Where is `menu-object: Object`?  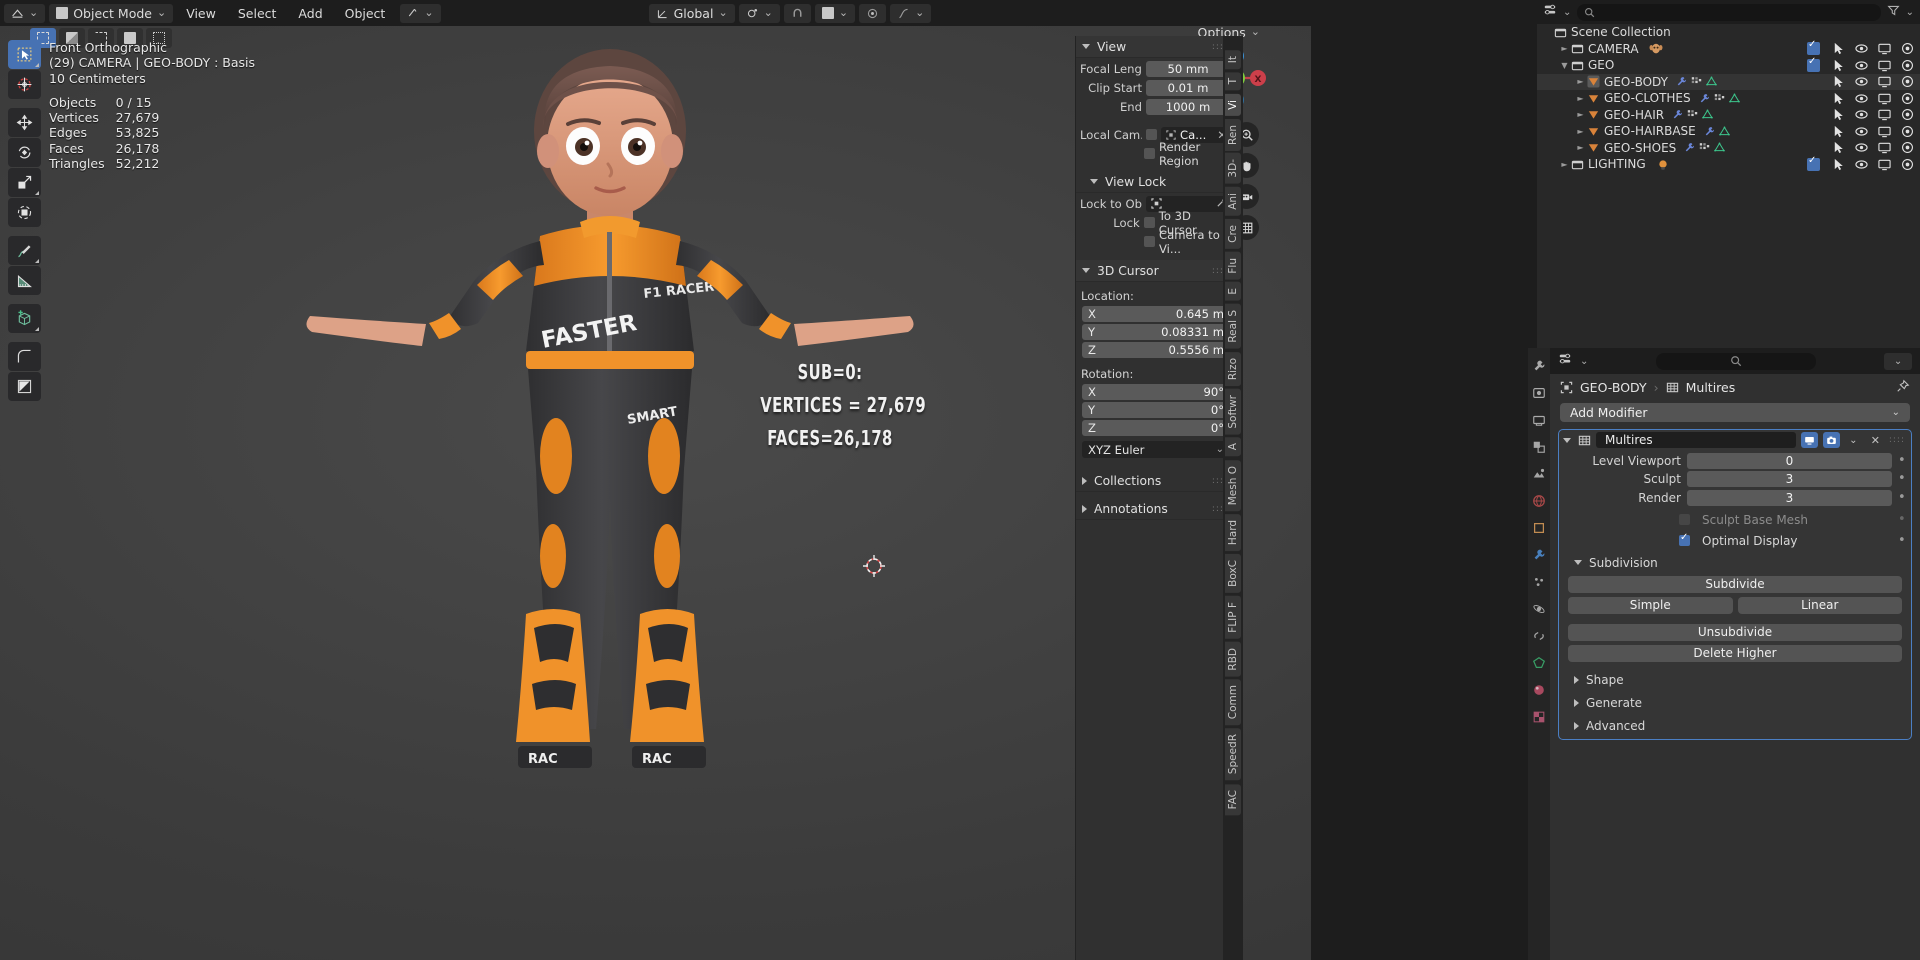 menu-object: Object is located at coordinates (365, 13).